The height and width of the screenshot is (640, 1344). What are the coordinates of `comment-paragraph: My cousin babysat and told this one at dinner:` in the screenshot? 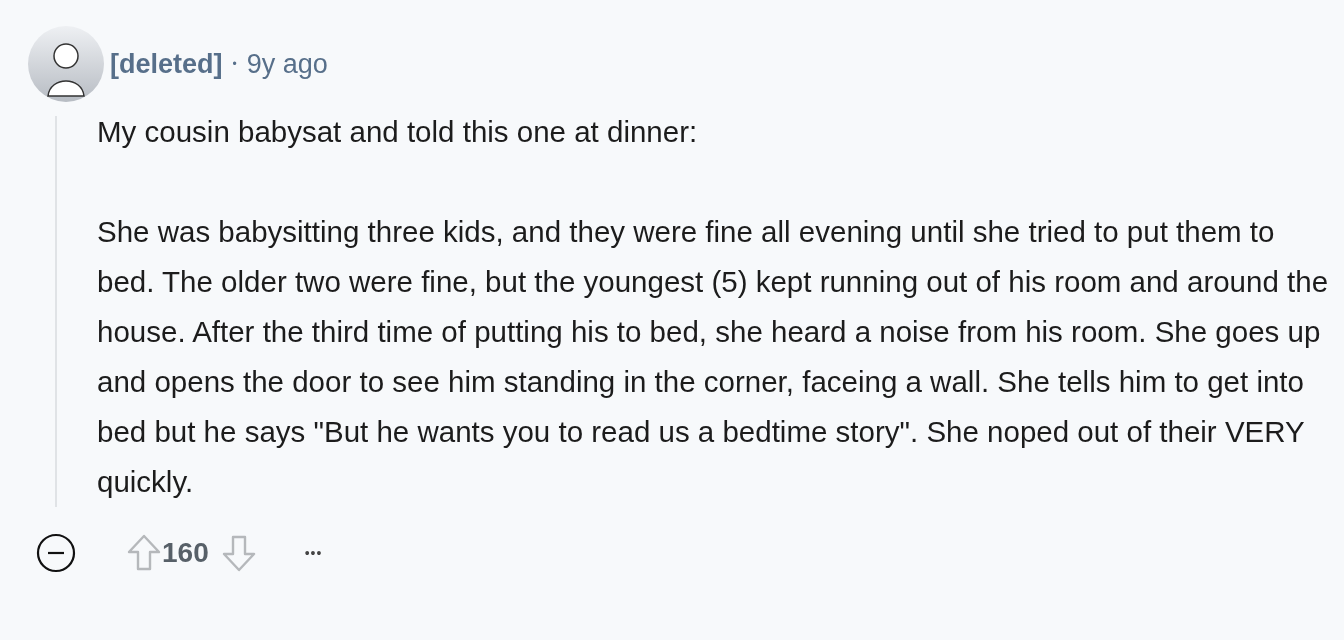 It's located at (398, 132).